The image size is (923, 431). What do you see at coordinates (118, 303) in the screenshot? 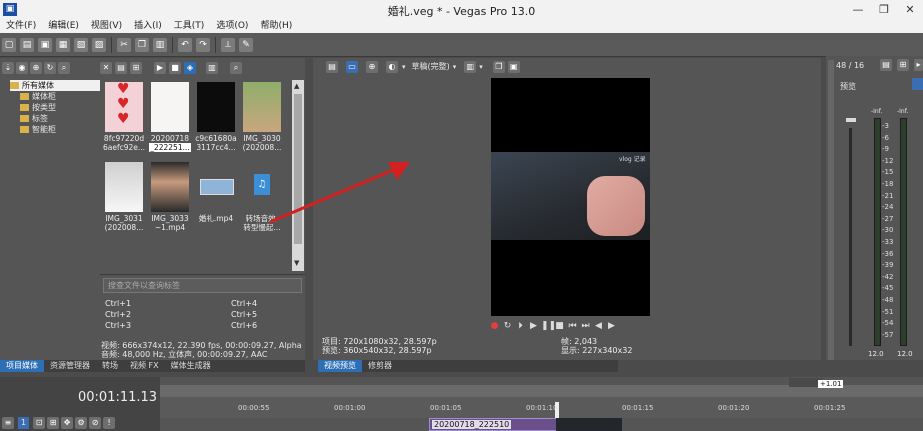
I see `shortcut-slot: Ctrl+1` at bounding box center [118, 303].